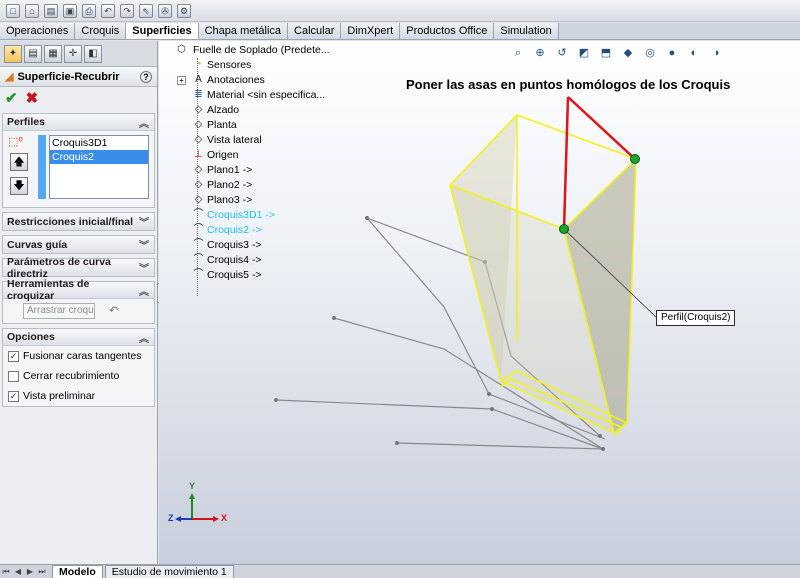 This screenshot has height=578, width=800. What do you see at coordinates (260, 200) in the screenshot?
I see `tree-node: ◇ Plano3 ->` at bounding box center [260, 200].